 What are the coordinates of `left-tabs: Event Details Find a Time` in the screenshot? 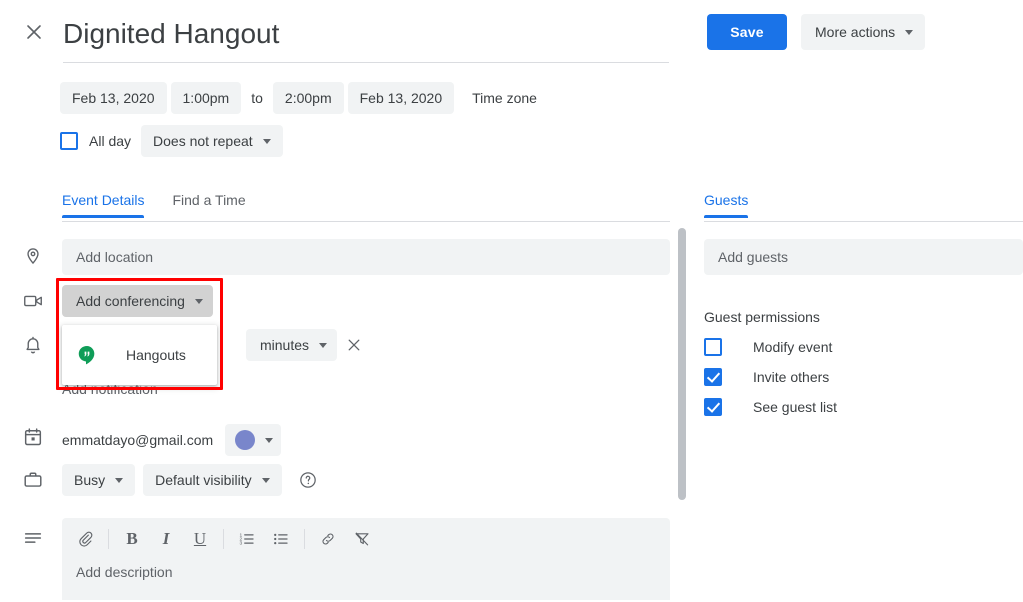 It's located at (168, 205).